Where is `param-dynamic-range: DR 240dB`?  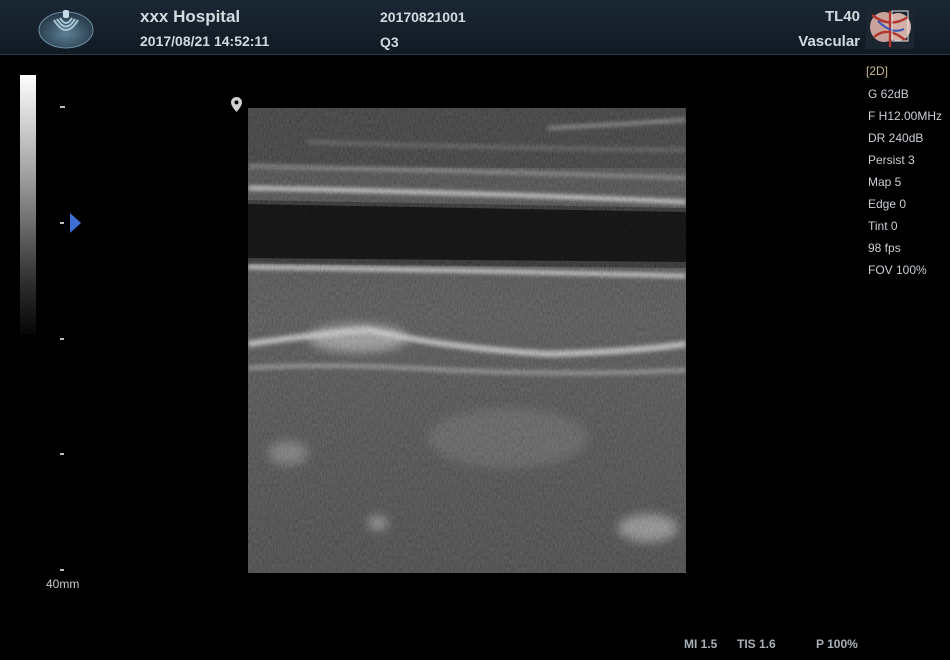 param-dynamic-range: DR 240dB is located at coordinates (896, 138).